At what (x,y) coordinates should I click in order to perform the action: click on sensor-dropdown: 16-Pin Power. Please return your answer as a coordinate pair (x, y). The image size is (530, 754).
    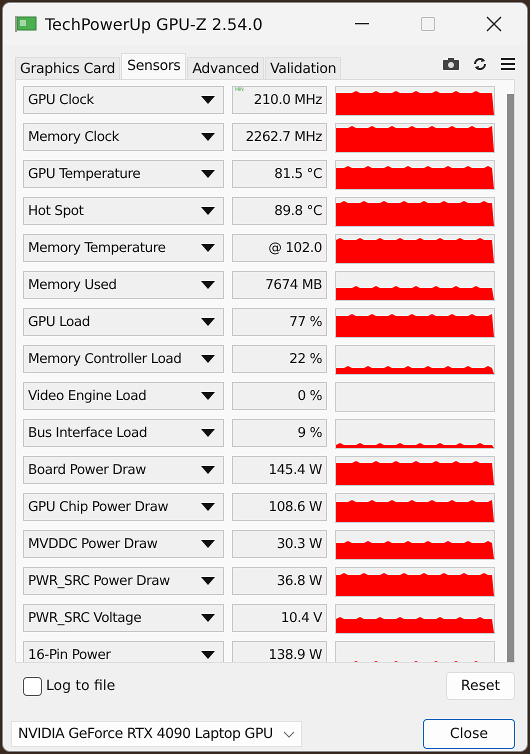
    Looking at the image, I should click on (123, 651).